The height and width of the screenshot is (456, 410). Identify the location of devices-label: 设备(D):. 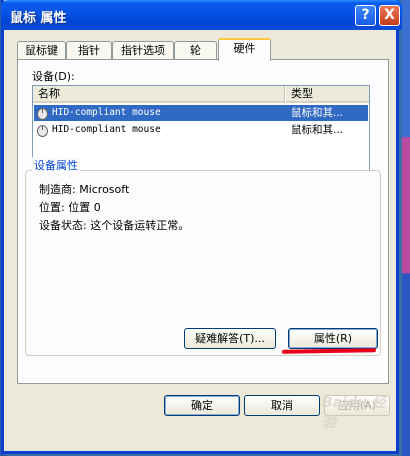
(53, 76).